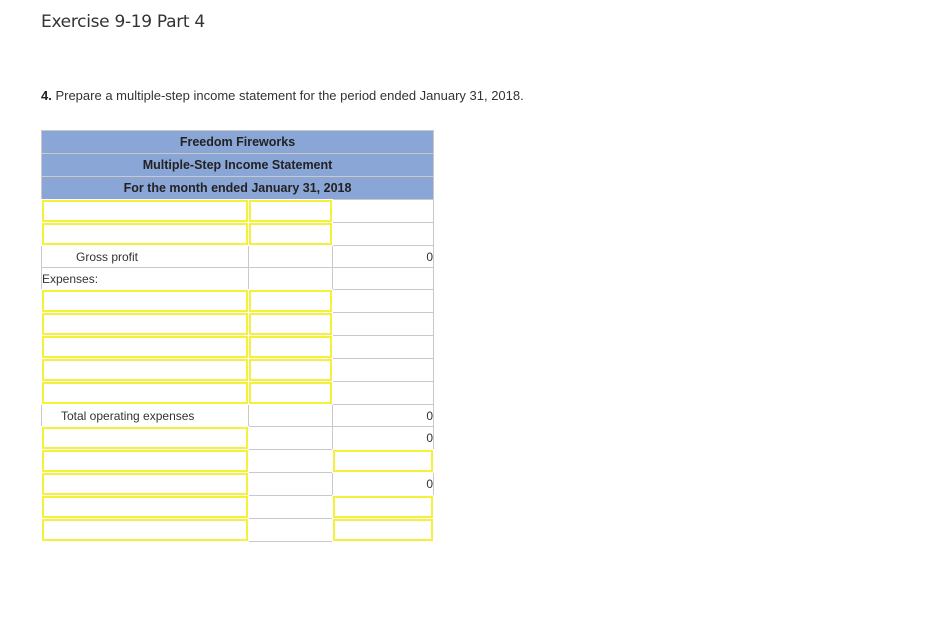 Image resolution: width=930 pixels, height=626 pixels. What do you see at coordinates (145, 256) in the screenshot?
I see `gross-profit-label: Gross profit` at bounding box center [145, 256].